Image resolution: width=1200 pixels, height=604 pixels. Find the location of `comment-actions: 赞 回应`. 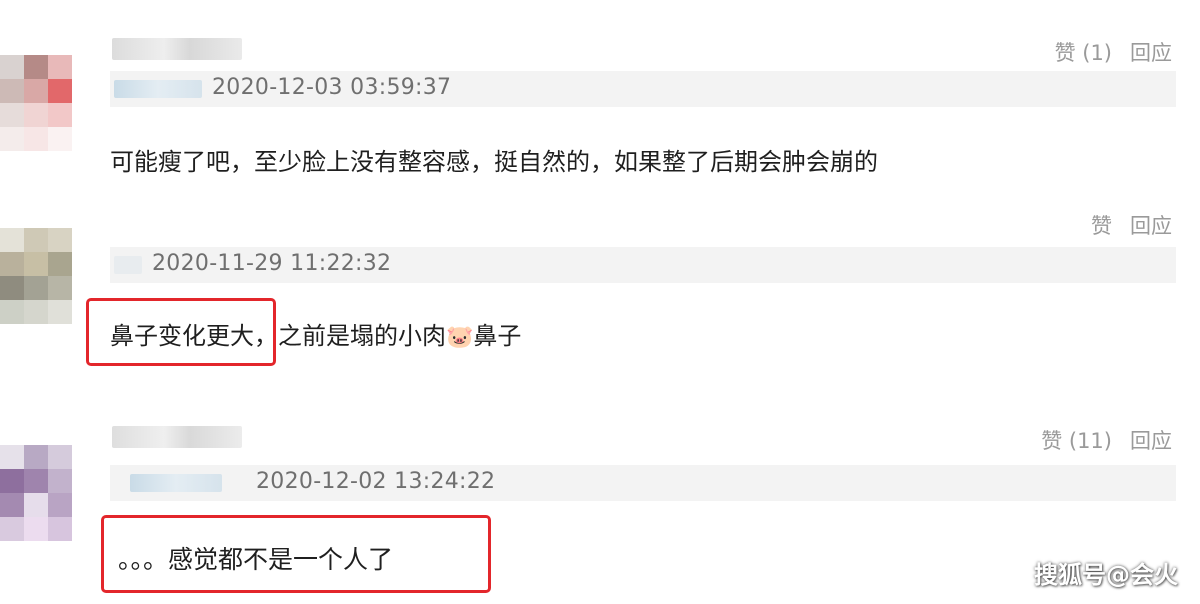

comment-actions: 赞 回应 is located at coordinates (1131, 225).